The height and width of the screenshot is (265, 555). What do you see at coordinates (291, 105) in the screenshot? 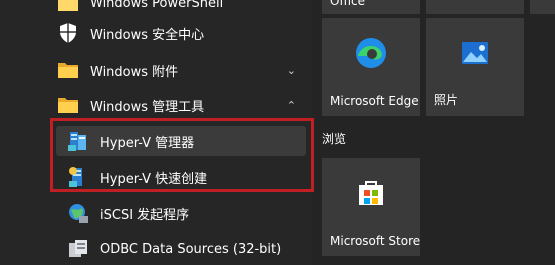
I see `chevron-up-icon: ⌃` at bounding box center [291, 105].